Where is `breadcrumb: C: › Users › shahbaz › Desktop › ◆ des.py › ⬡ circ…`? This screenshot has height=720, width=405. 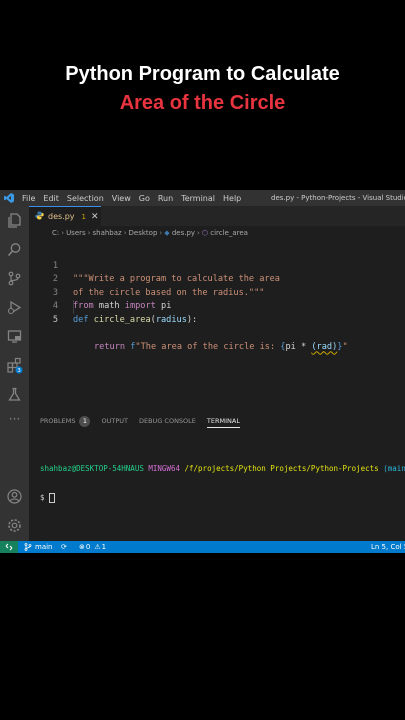 breadcrumb: C: › Users › shahbaz › Desktop › ◆ des.py › ⬡ circ… is located at coordinates (138, 233).